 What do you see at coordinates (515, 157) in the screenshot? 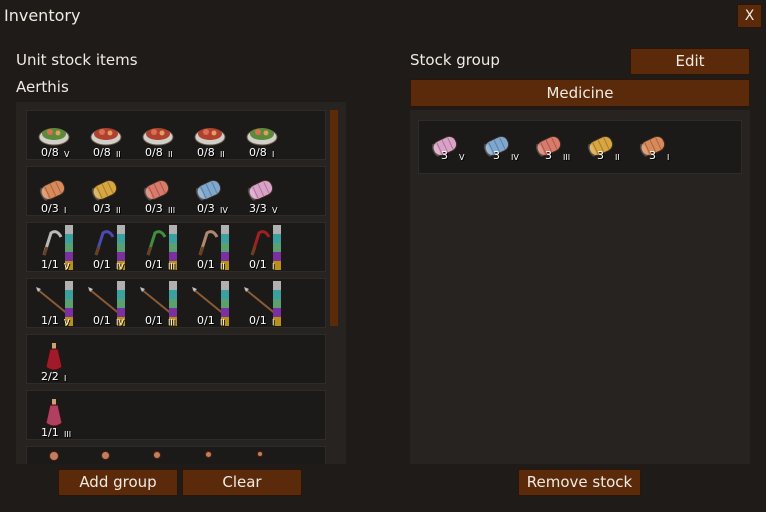
I see `stock-rank: IV` at bounding box center [515, 157].